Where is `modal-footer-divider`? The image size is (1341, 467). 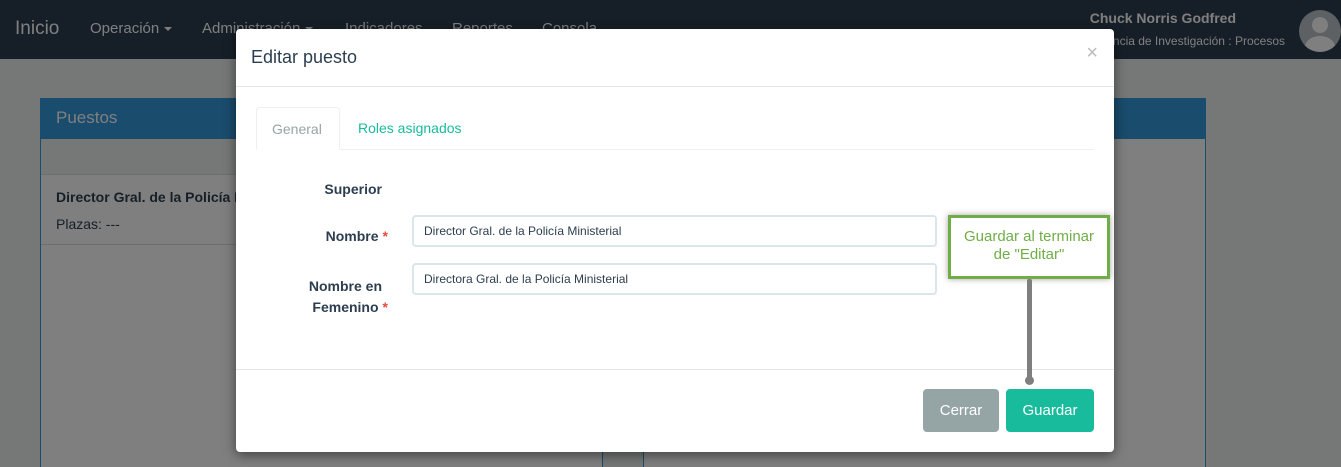 modal-footer-divider is located at coordinates (675, 369).